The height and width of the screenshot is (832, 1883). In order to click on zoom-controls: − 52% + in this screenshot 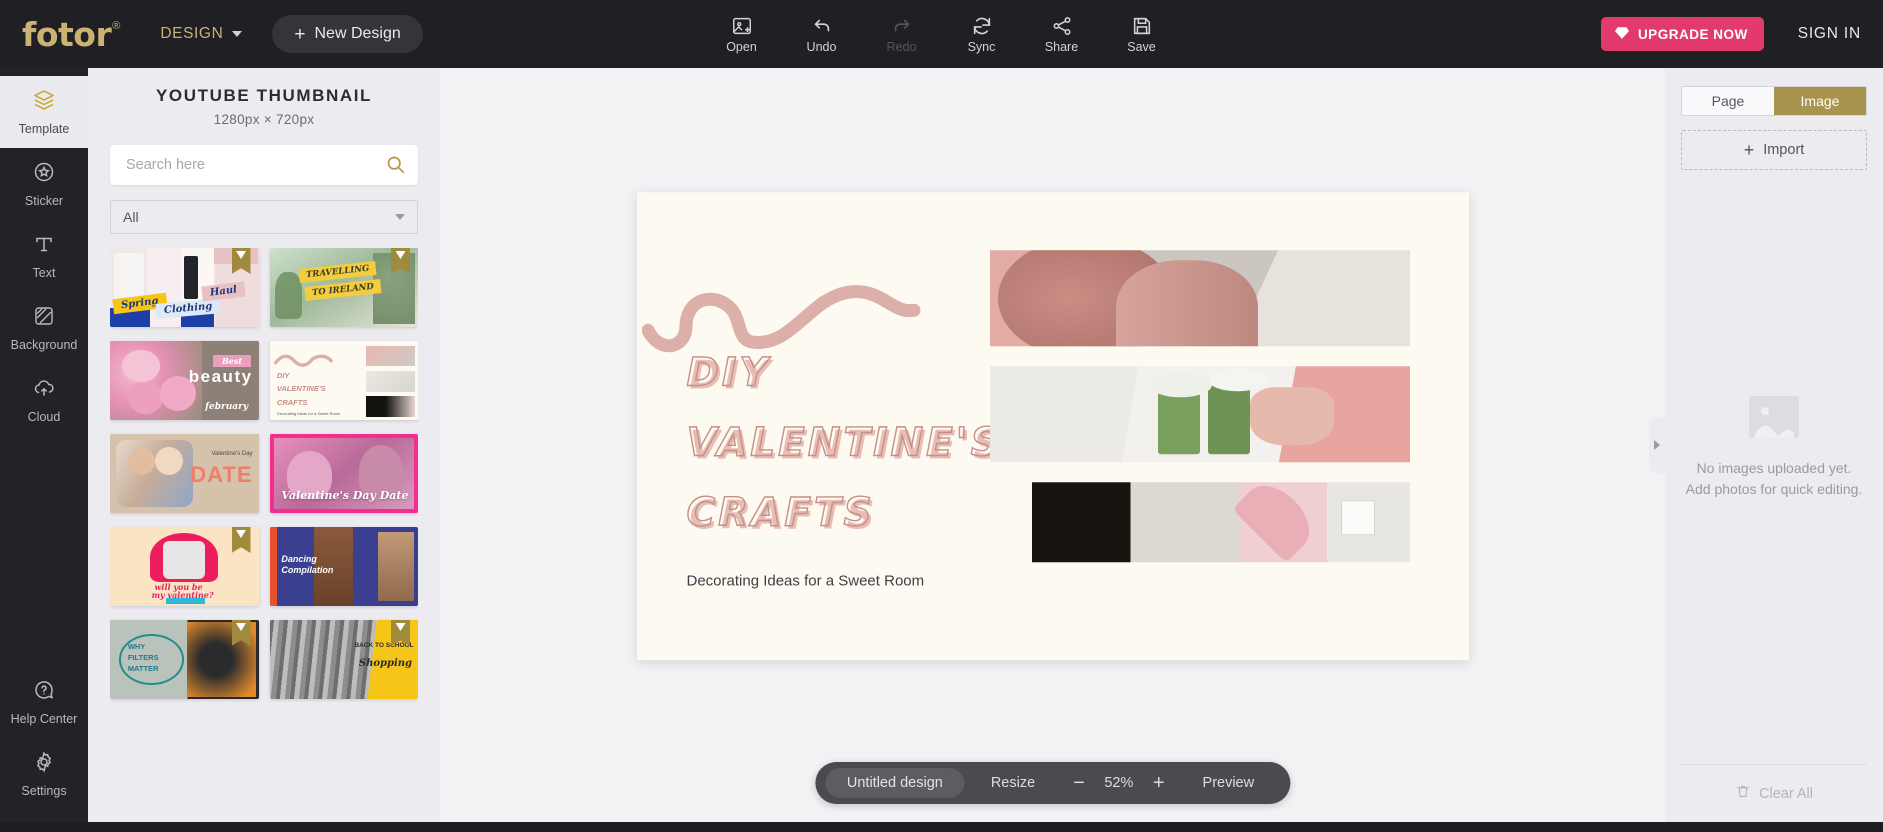, I will do `click(1118, 783)`.